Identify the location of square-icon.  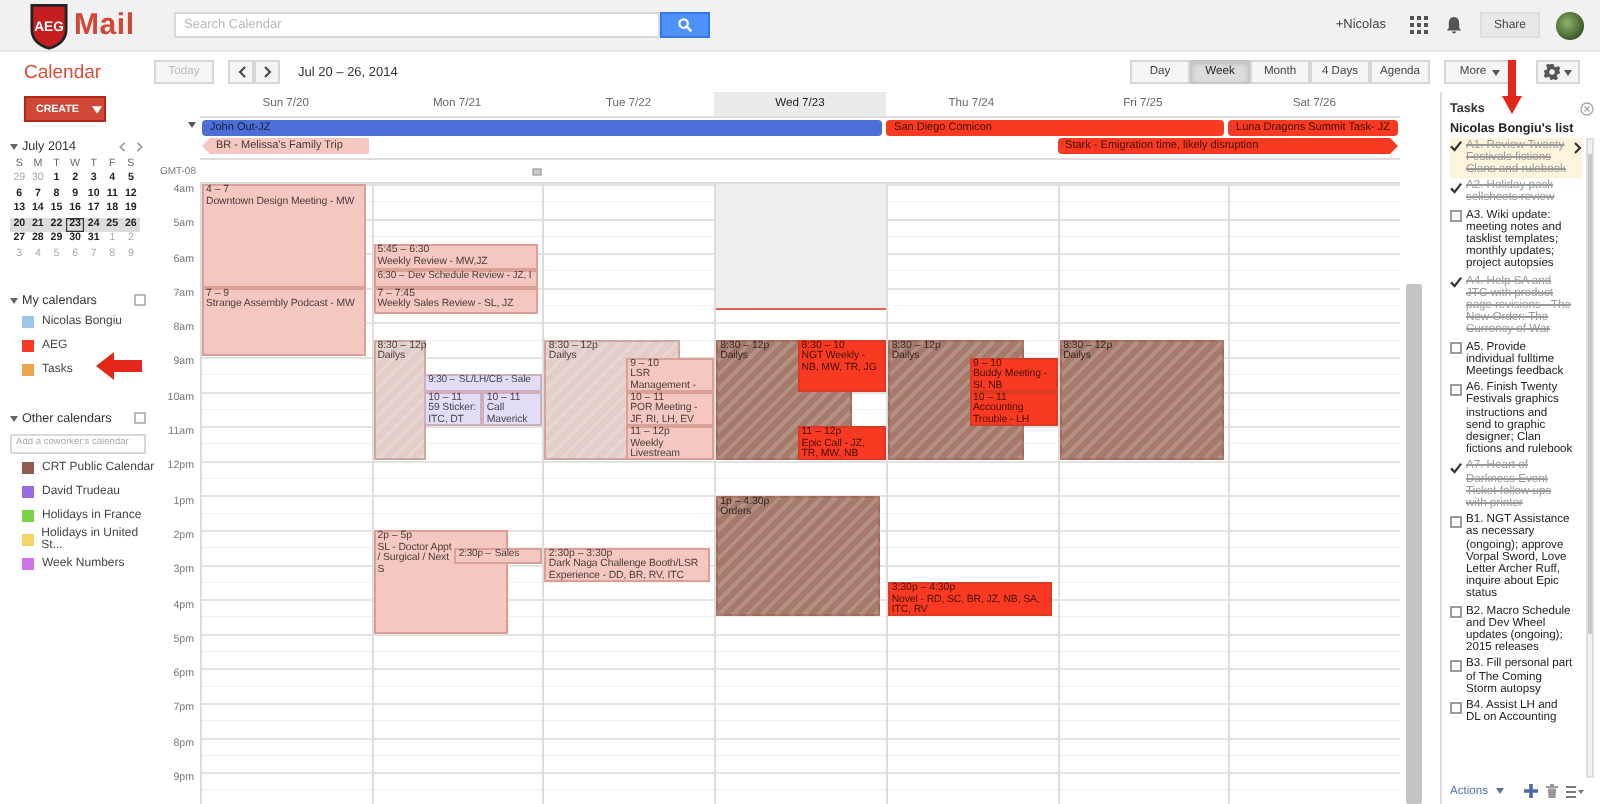
(537, 171).